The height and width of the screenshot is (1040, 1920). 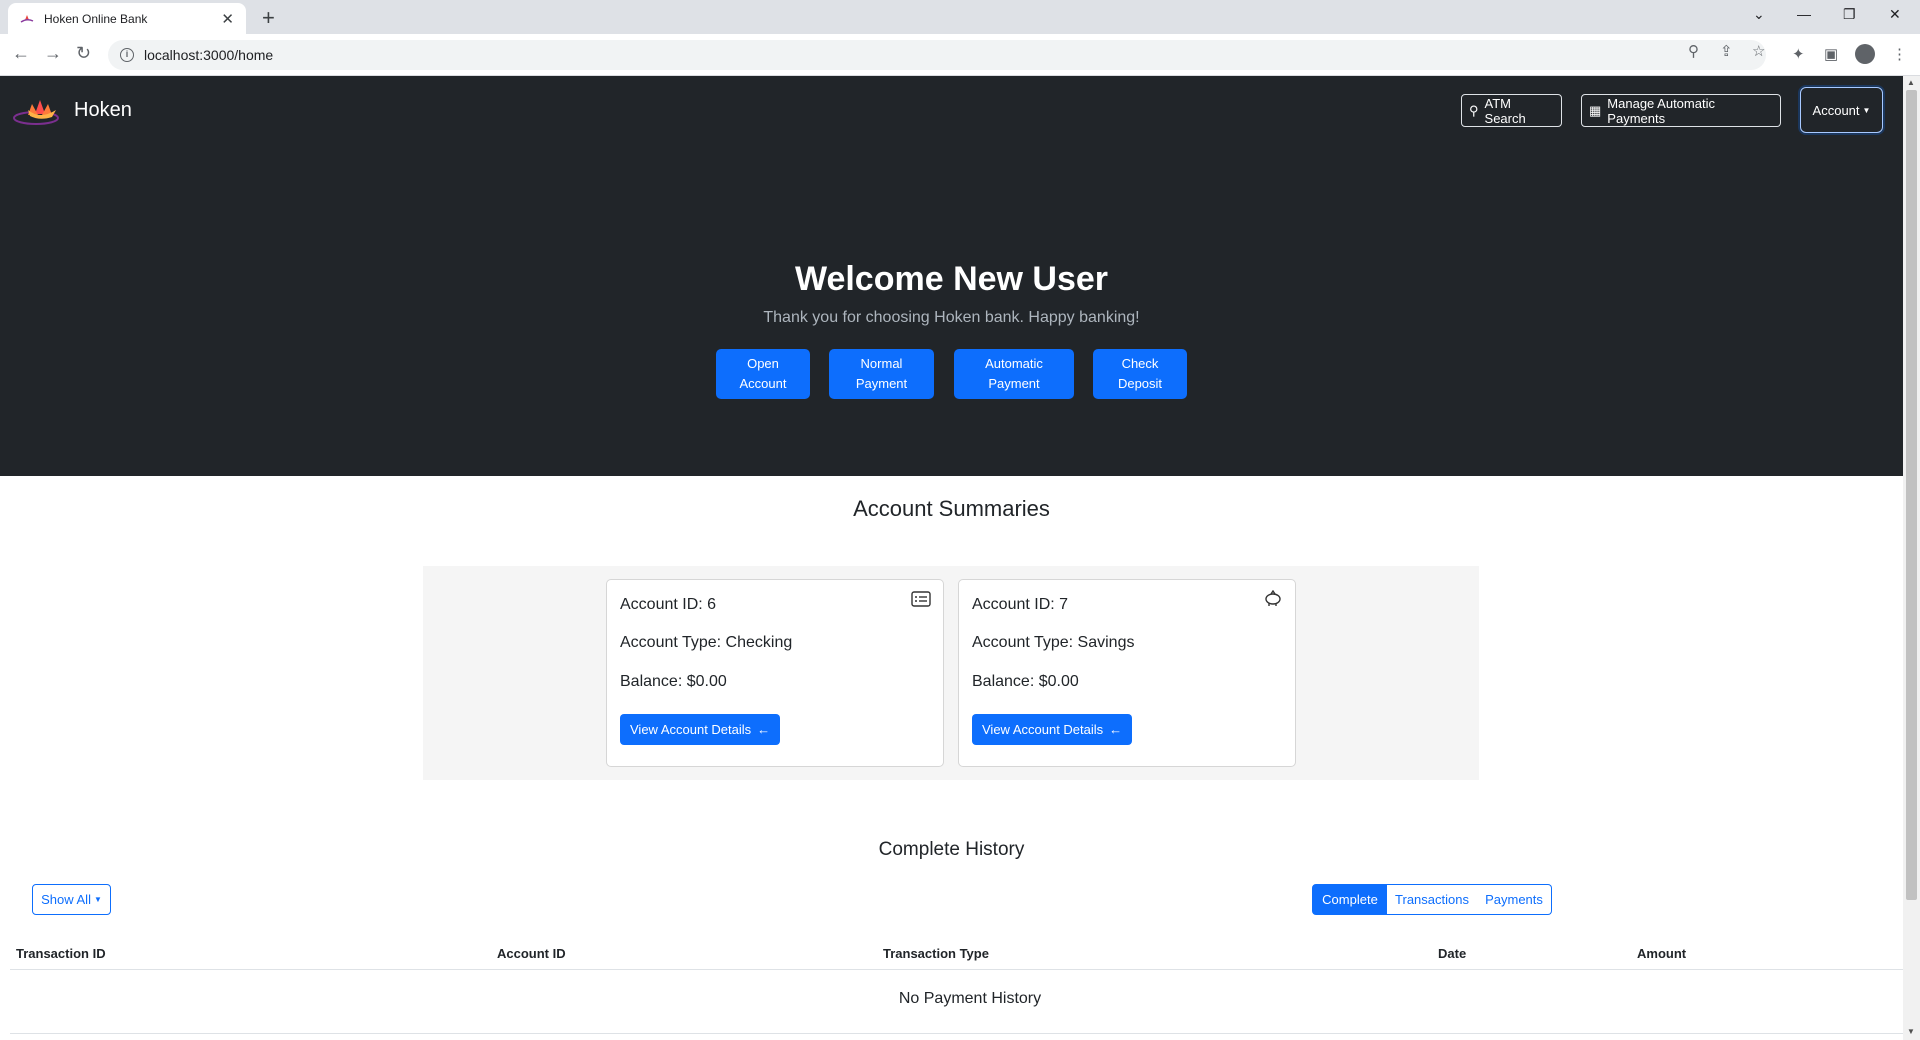 What do you see at coordinates (1726, 51) in the screenshot?
I see `share-icon: ⇪` at bounding box center [1726, 51].